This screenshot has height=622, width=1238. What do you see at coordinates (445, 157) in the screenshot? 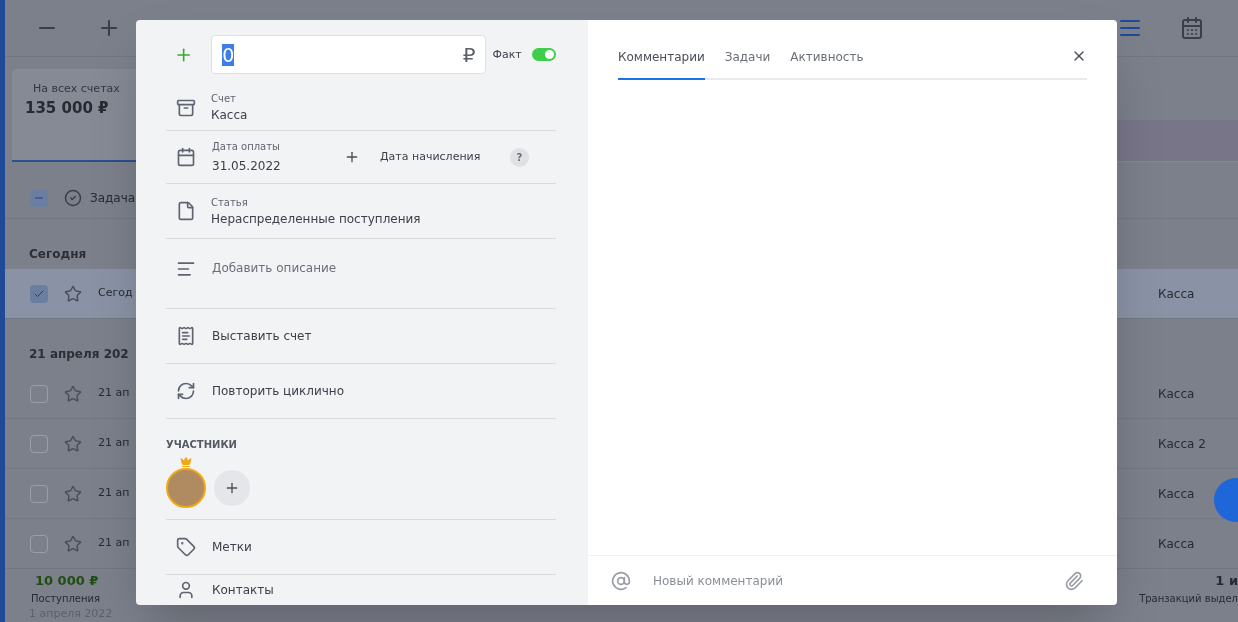
I see `accrual-date-button: Дата начисления` at bounding box center [445, 157].